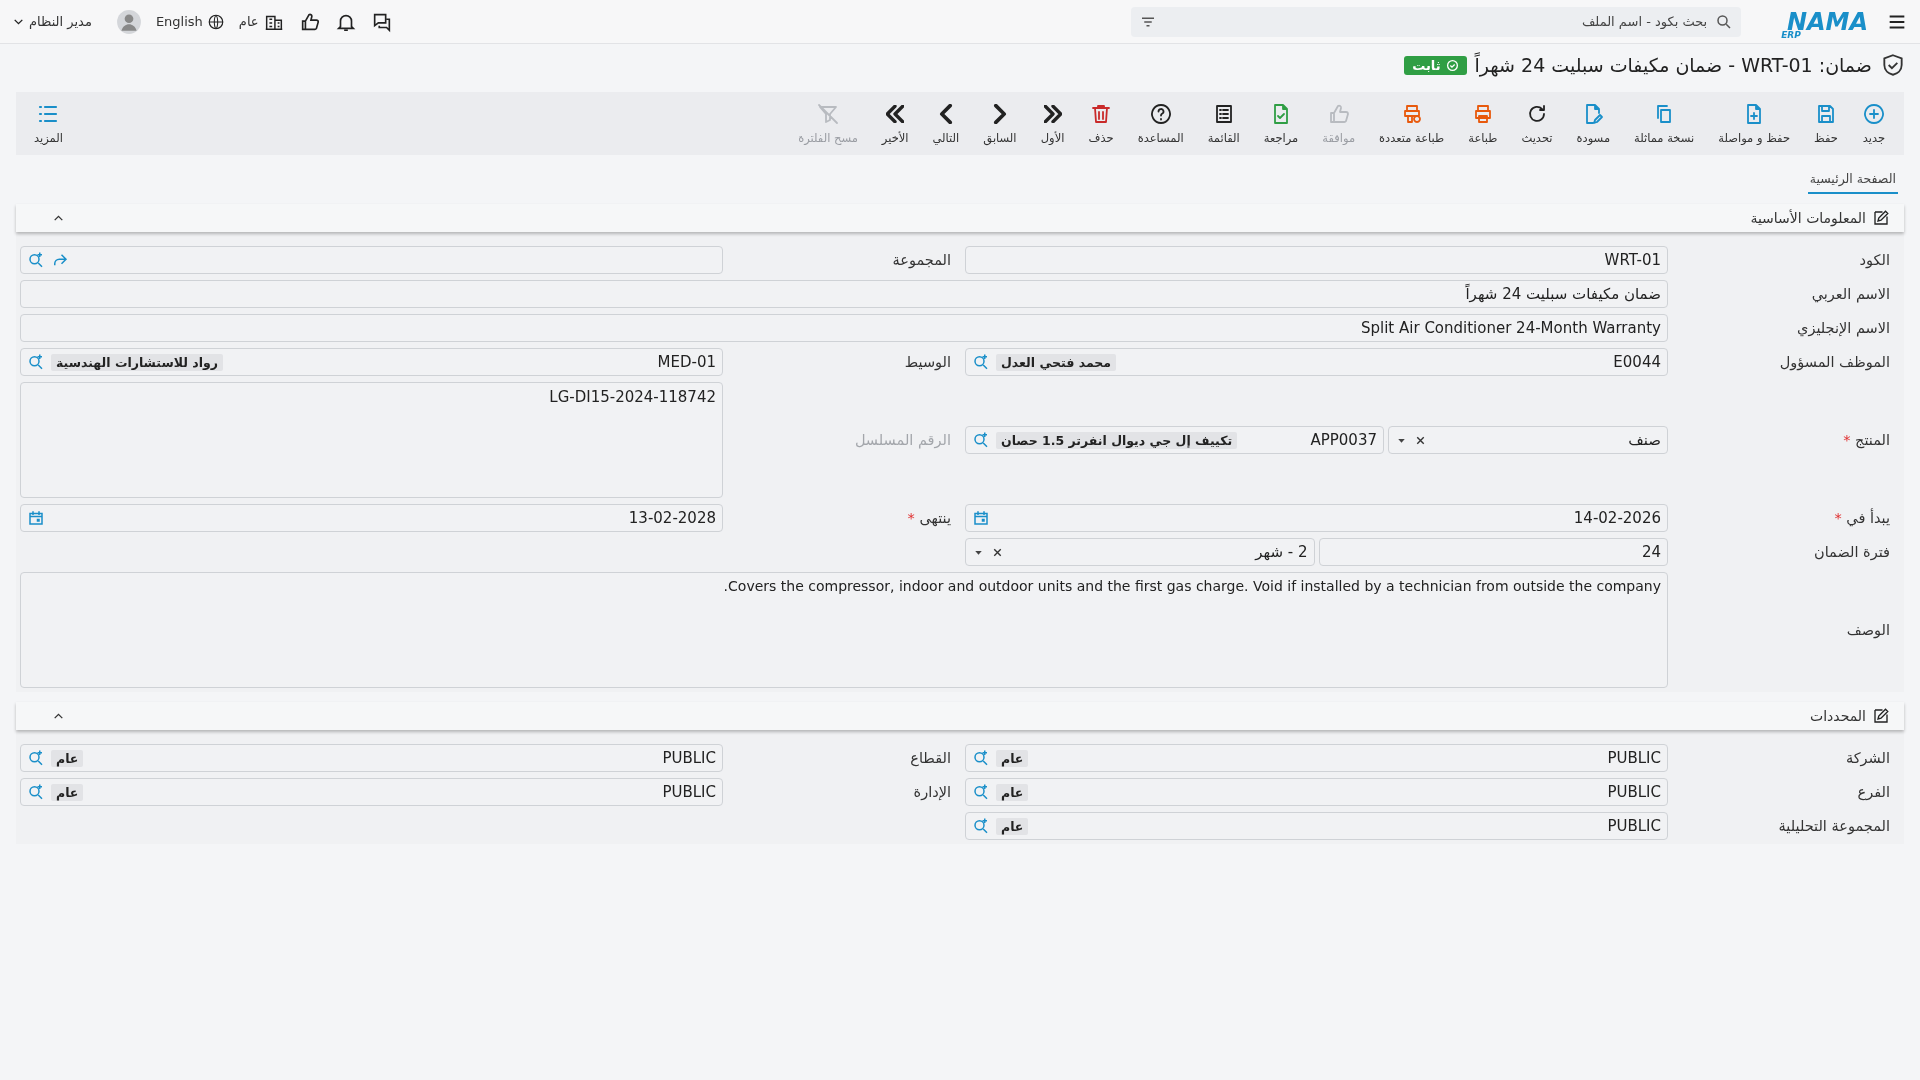 The image size is (1920, 1080). Describe the element at coordinates (921, 260) in the screenshot. I see `field-label: المجموعة` at that location.